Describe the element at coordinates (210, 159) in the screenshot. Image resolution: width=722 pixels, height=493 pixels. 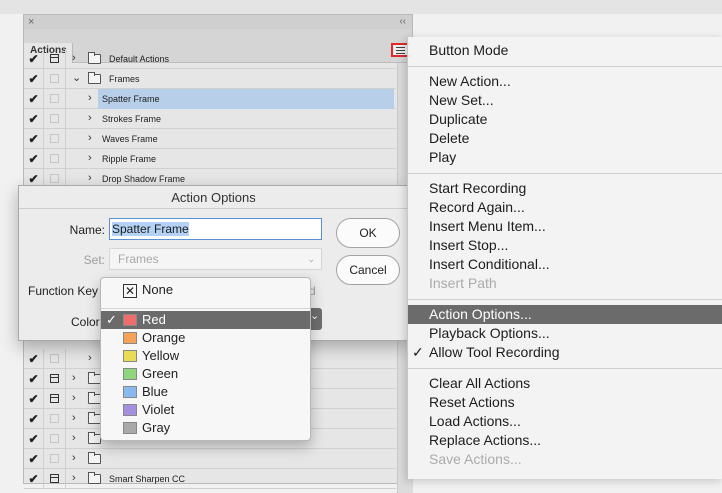
I see `action-row: ✔ › Ripple Frame` at that location.